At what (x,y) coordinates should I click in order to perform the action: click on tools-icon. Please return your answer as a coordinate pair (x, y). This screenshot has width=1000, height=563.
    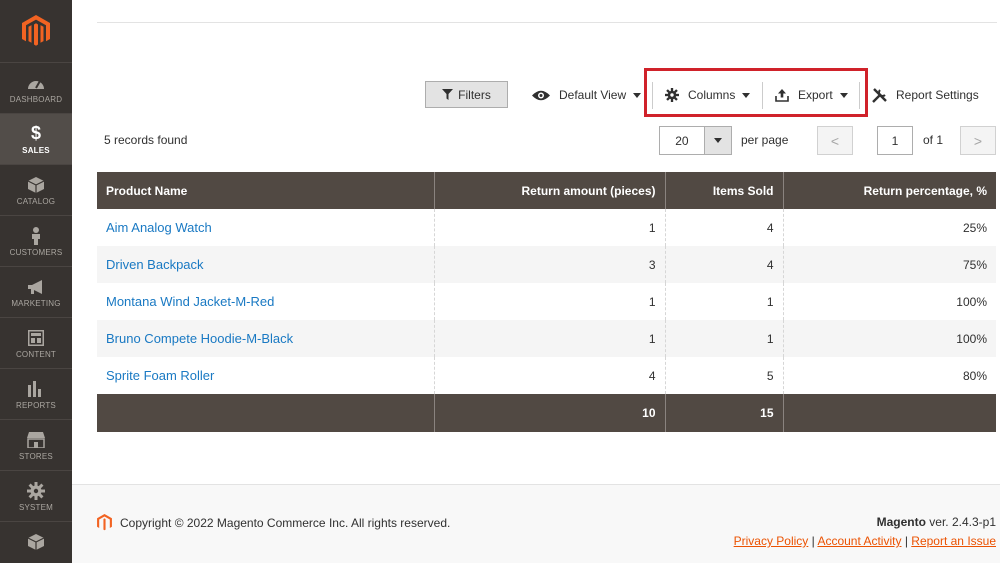
    Looking at the image, I should click on (879, 95).